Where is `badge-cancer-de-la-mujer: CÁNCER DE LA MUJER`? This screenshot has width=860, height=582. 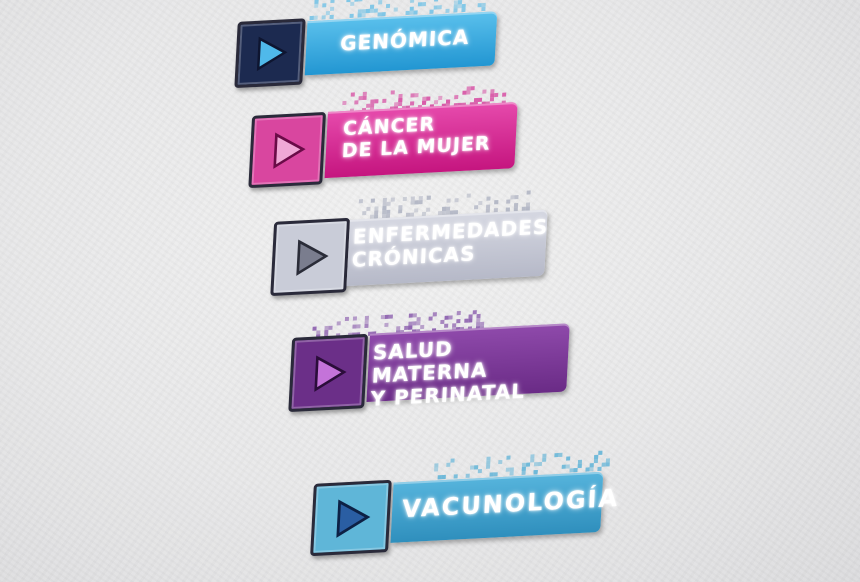 badge-cancer-de-la-mujer: CÁNCER DE LA MUJER is located at coordinates (395, 141).